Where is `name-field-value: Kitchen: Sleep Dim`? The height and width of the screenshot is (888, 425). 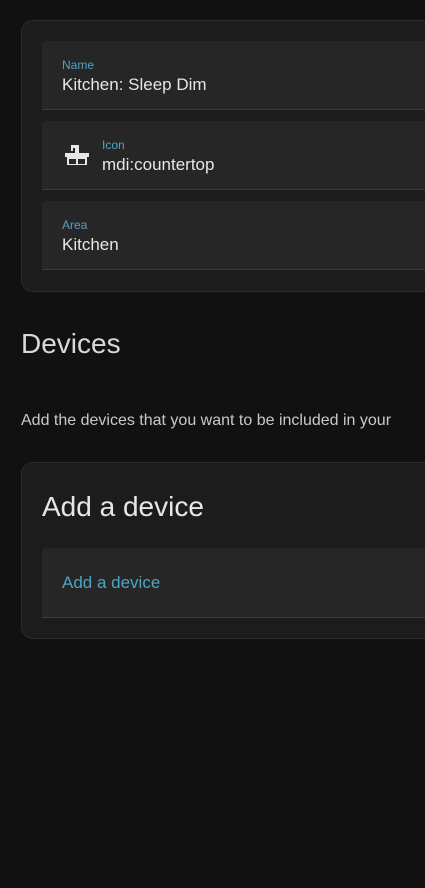 name-field-value: Kitchen: Sleep Dim is located at coordinates (134, 85).